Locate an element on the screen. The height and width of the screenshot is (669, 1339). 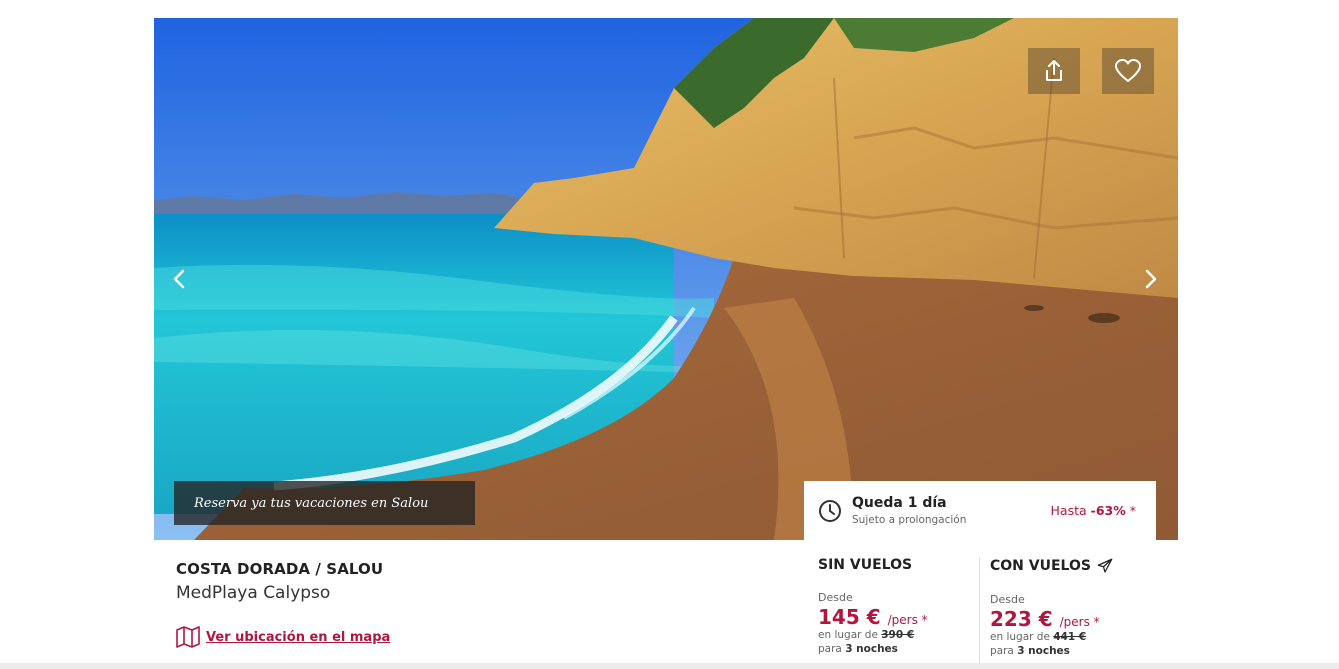
share-button is located at coordinates (1054, 71).